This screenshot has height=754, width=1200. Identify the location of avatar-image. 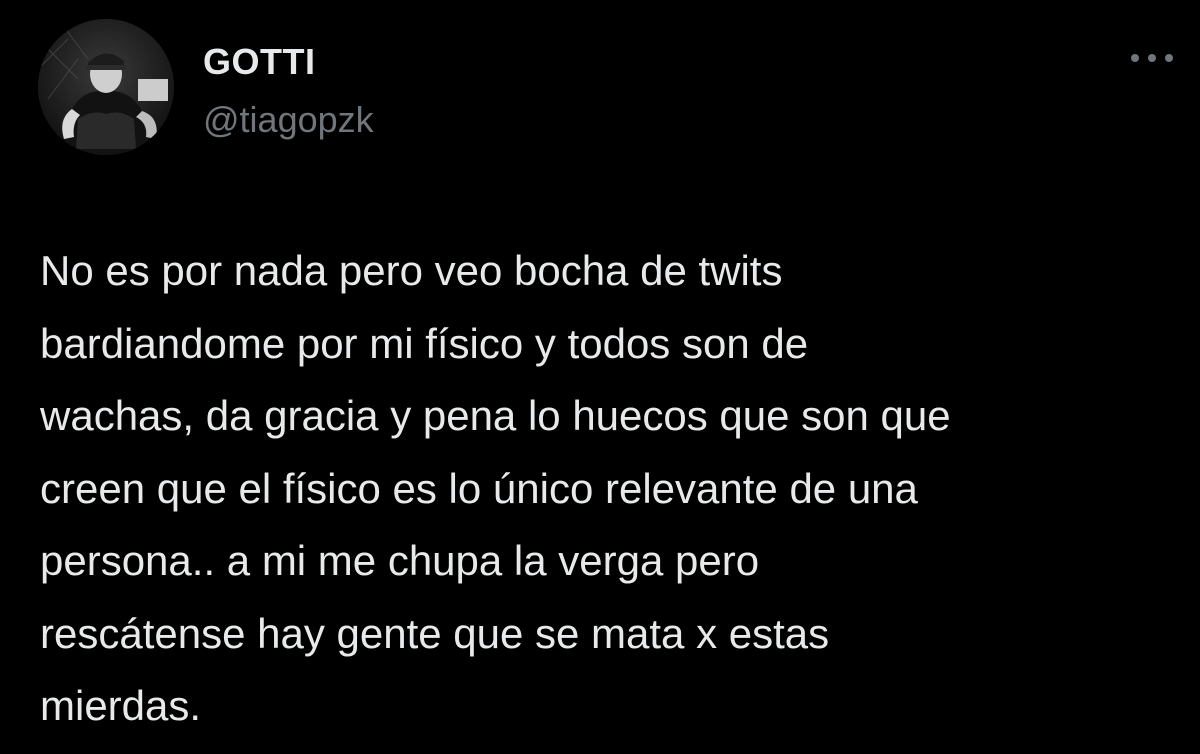
(106, 87).